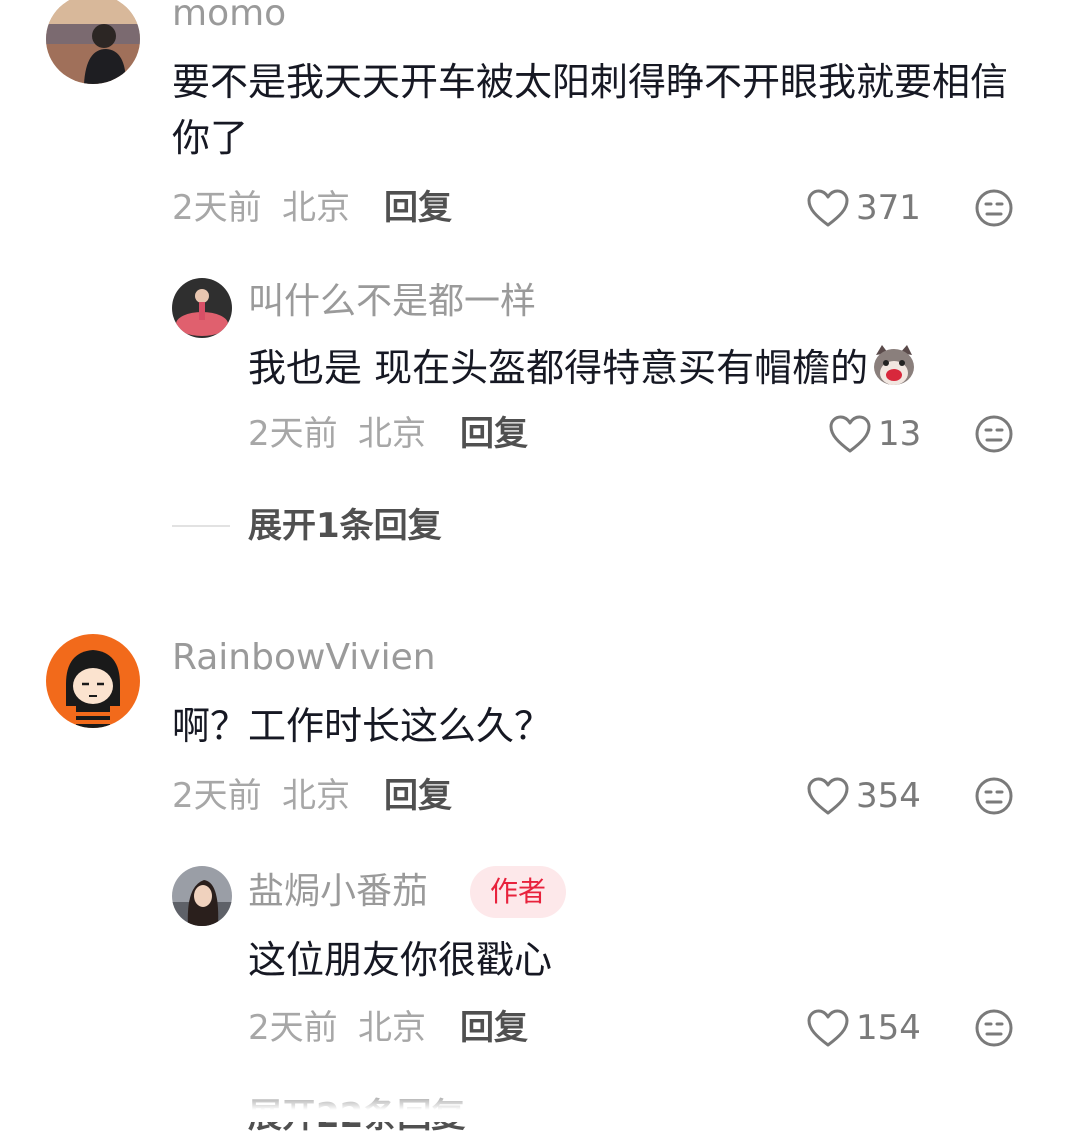  Describe the element at coordinates (900, 434) in the screenshot. I see `like-count: 13` at that location.